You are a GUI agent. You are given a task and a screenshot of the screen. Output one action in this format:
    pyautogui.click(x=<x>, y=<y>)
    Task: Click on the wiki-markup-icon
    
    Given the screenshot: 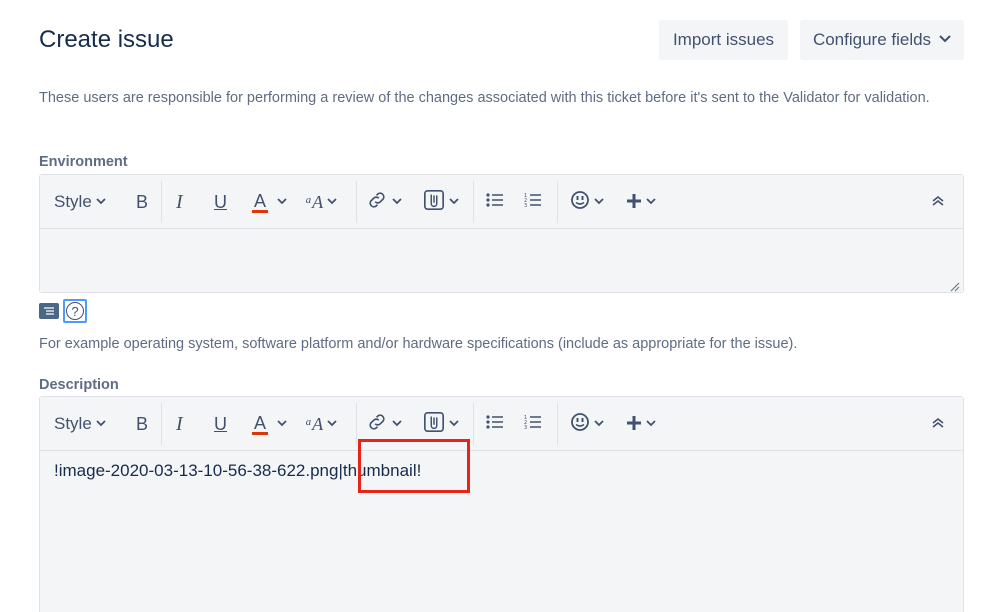 What is the action you would take?
    pyautogui.click(x=49, y=311)
    